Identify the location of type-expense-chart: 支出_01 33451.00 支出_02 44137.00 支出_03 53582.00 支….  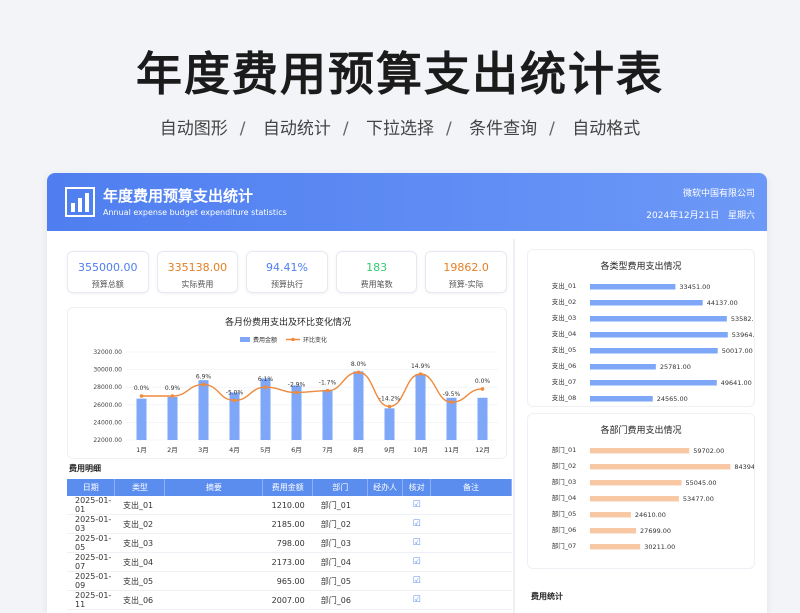
(641, 339).